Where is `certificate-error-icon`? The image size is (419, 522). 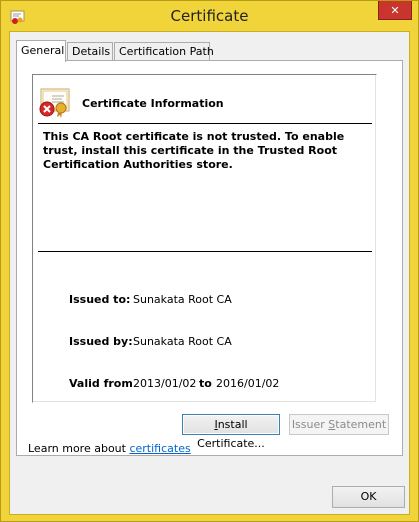
certificate-error-icon is located at coordinates (54, 103).